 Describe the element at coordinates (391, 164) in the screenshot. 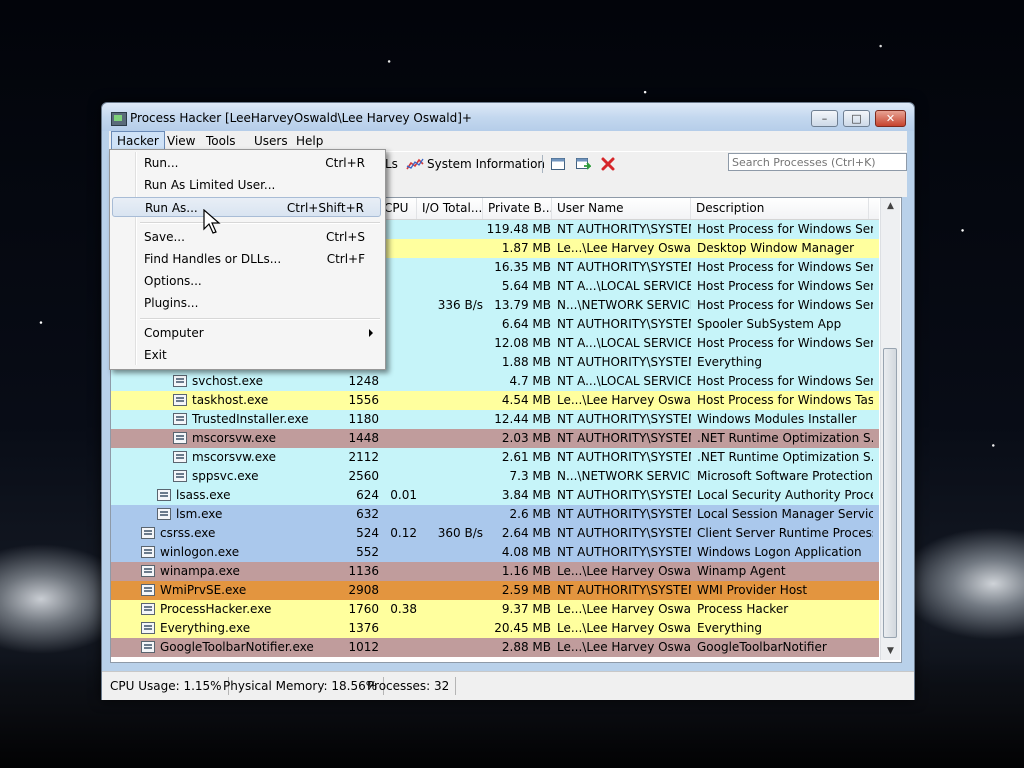

I see `find-handles-button-label: Ls` at that location.